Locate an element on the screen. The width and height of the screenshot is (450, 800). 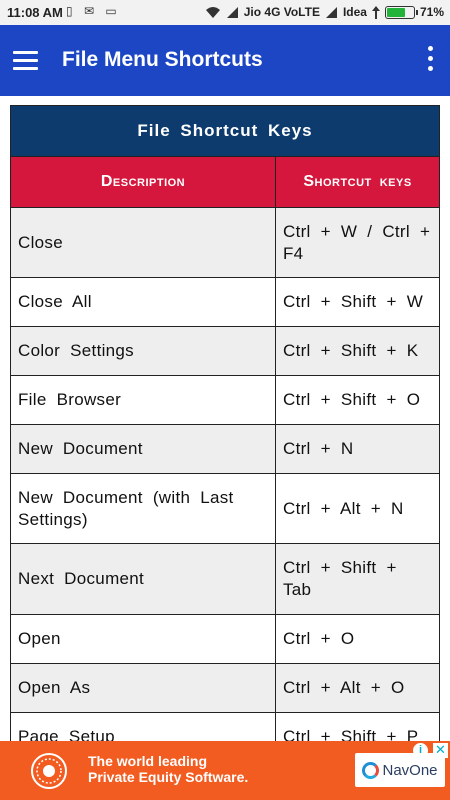
table-title: File Shortcut Keys is located at coordinates (225, 131).